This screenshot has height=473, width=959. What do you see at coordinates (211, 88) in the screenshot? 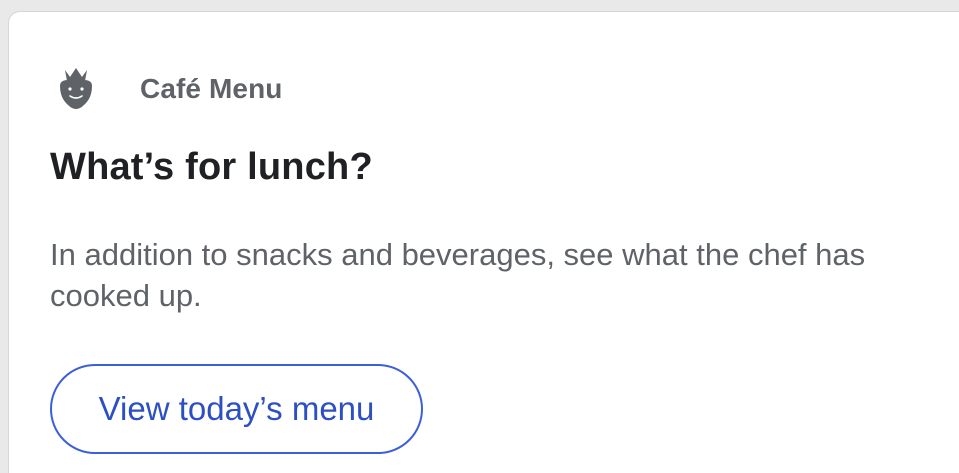
I see `app-name: Café Menu` at bounding box center [211, 88].